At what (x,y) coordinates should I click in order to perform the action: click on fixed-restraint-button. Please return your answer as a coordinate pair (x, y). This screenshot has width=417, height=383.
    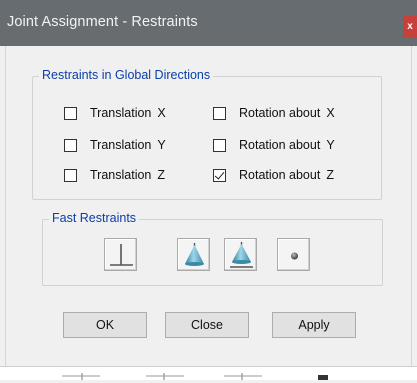
    Looking at the image, I should click on (120, 254).